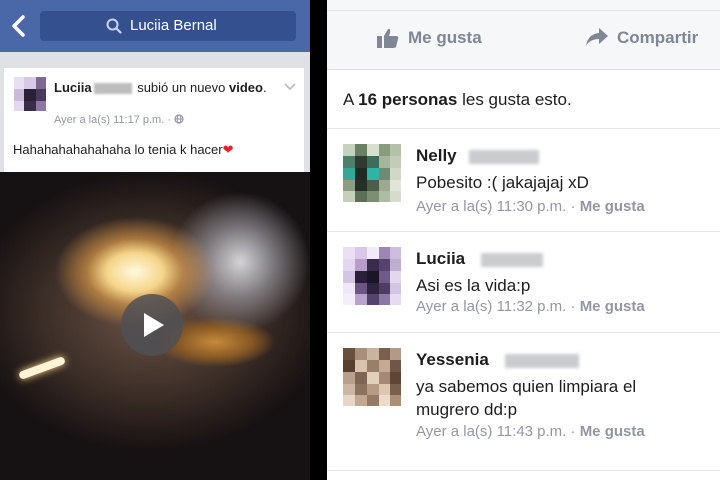  I want to click on search-query: Luciia Bernal, so click(173, 25).